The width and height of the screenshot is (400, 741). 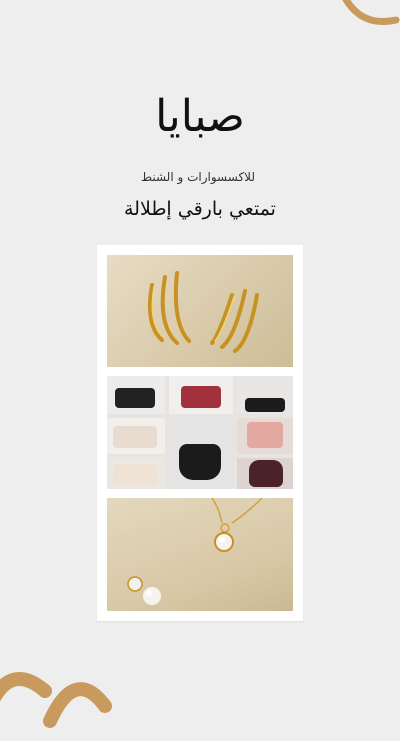 I want to click on brand-subtitle: للاكسسوارات و الشنط, so click(x=197, y=177).